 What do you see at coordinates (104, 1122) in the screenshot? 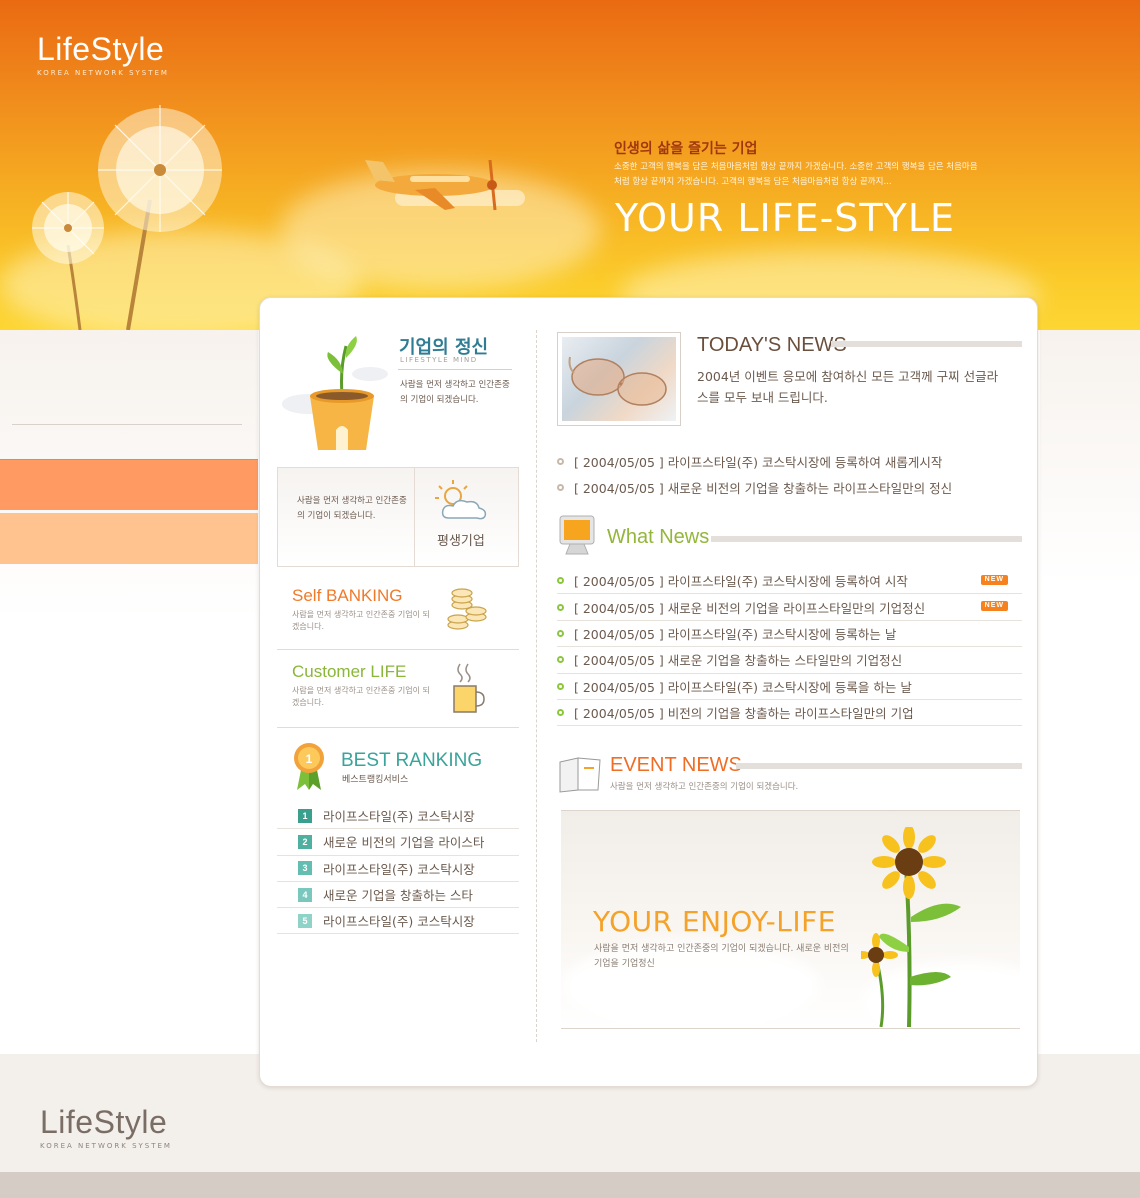
I see `footer-wordmark: LifeStyle` at bounding box center [104, 1122].